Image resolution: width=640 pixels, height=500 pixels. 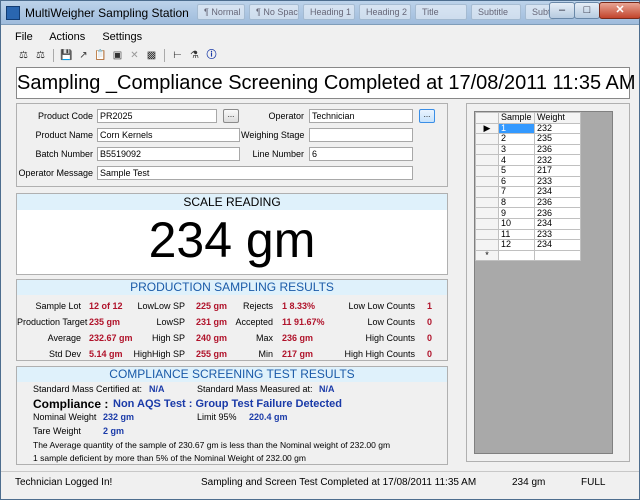 I want to click on min-label: Min, so click(x=265, y=354).